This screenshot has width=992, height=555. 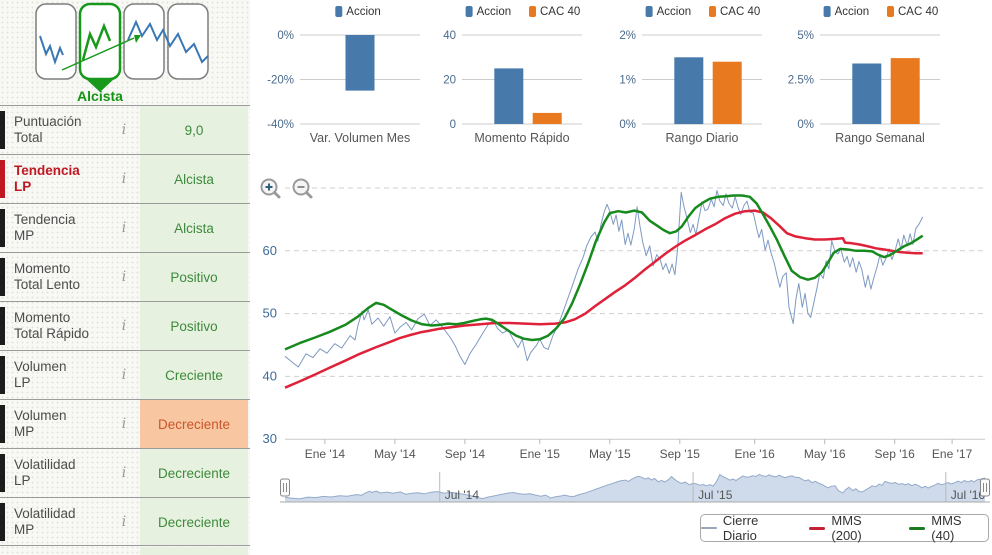 I want to click on row-label: Puntuación Total, so click(x=48, y=129).